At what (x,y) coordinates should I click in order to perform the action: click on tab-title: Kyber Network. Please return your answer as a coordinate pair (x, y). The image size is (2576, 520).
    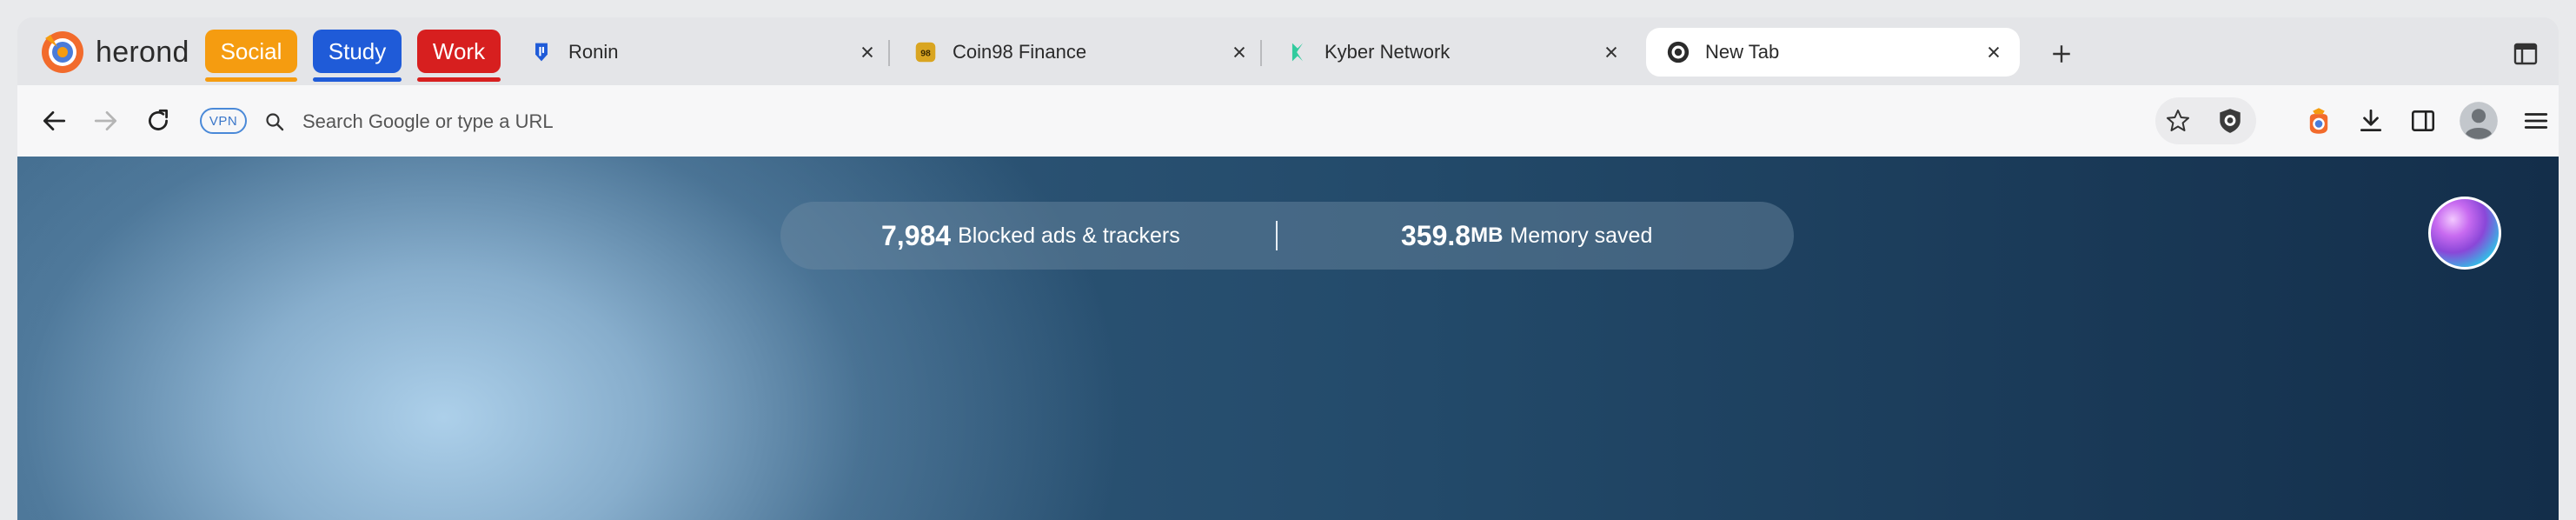
    Looking at the image, I should click on (1388, 52).